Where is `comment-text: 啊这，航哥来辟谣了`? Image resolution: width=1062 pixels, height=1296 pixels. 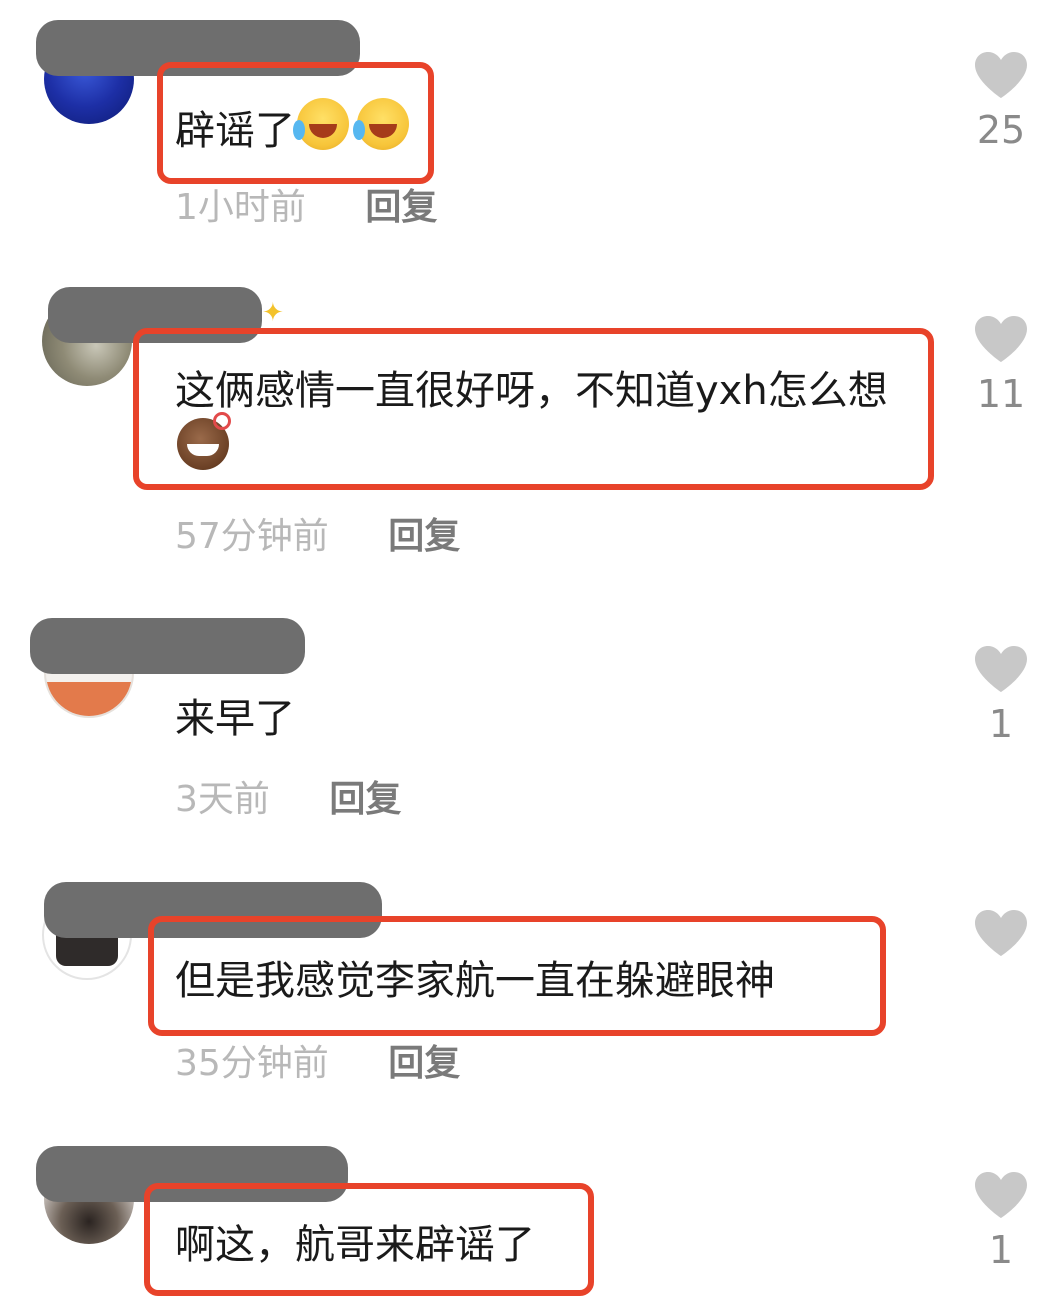 comment-text: 啊这，航哥来辟谣了 is located at coordinates (355, 1245).